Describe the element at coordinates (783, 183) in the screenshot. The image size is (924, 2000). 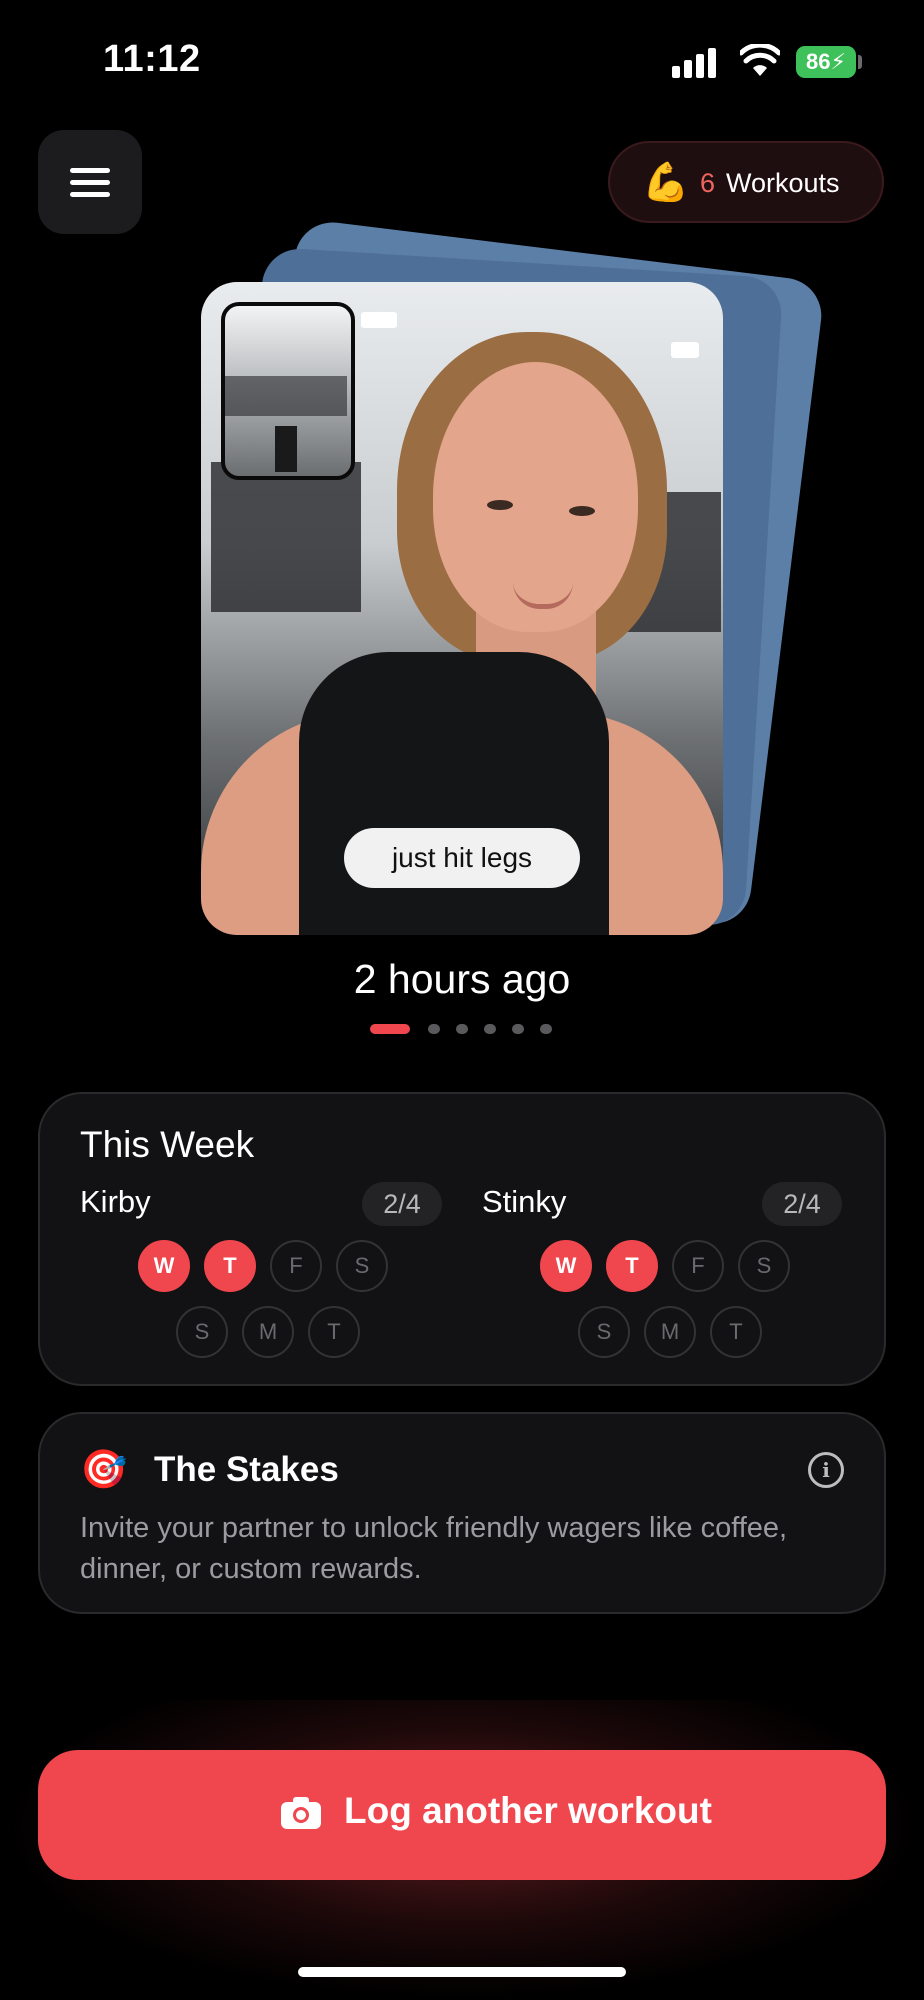
I see `workouts-label: Workouts` at that location.